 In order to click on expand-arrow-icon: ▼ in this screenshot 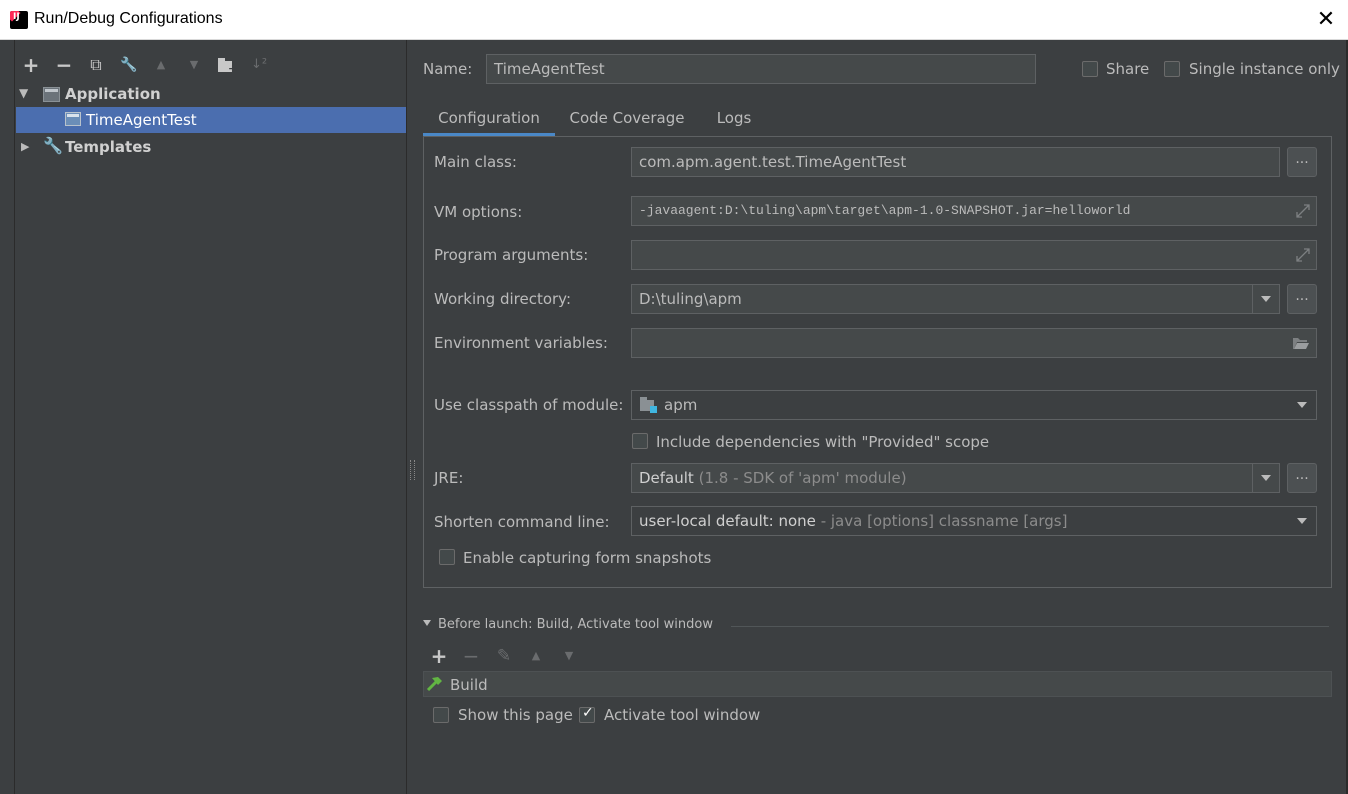, I will do `click(23, 93)`.